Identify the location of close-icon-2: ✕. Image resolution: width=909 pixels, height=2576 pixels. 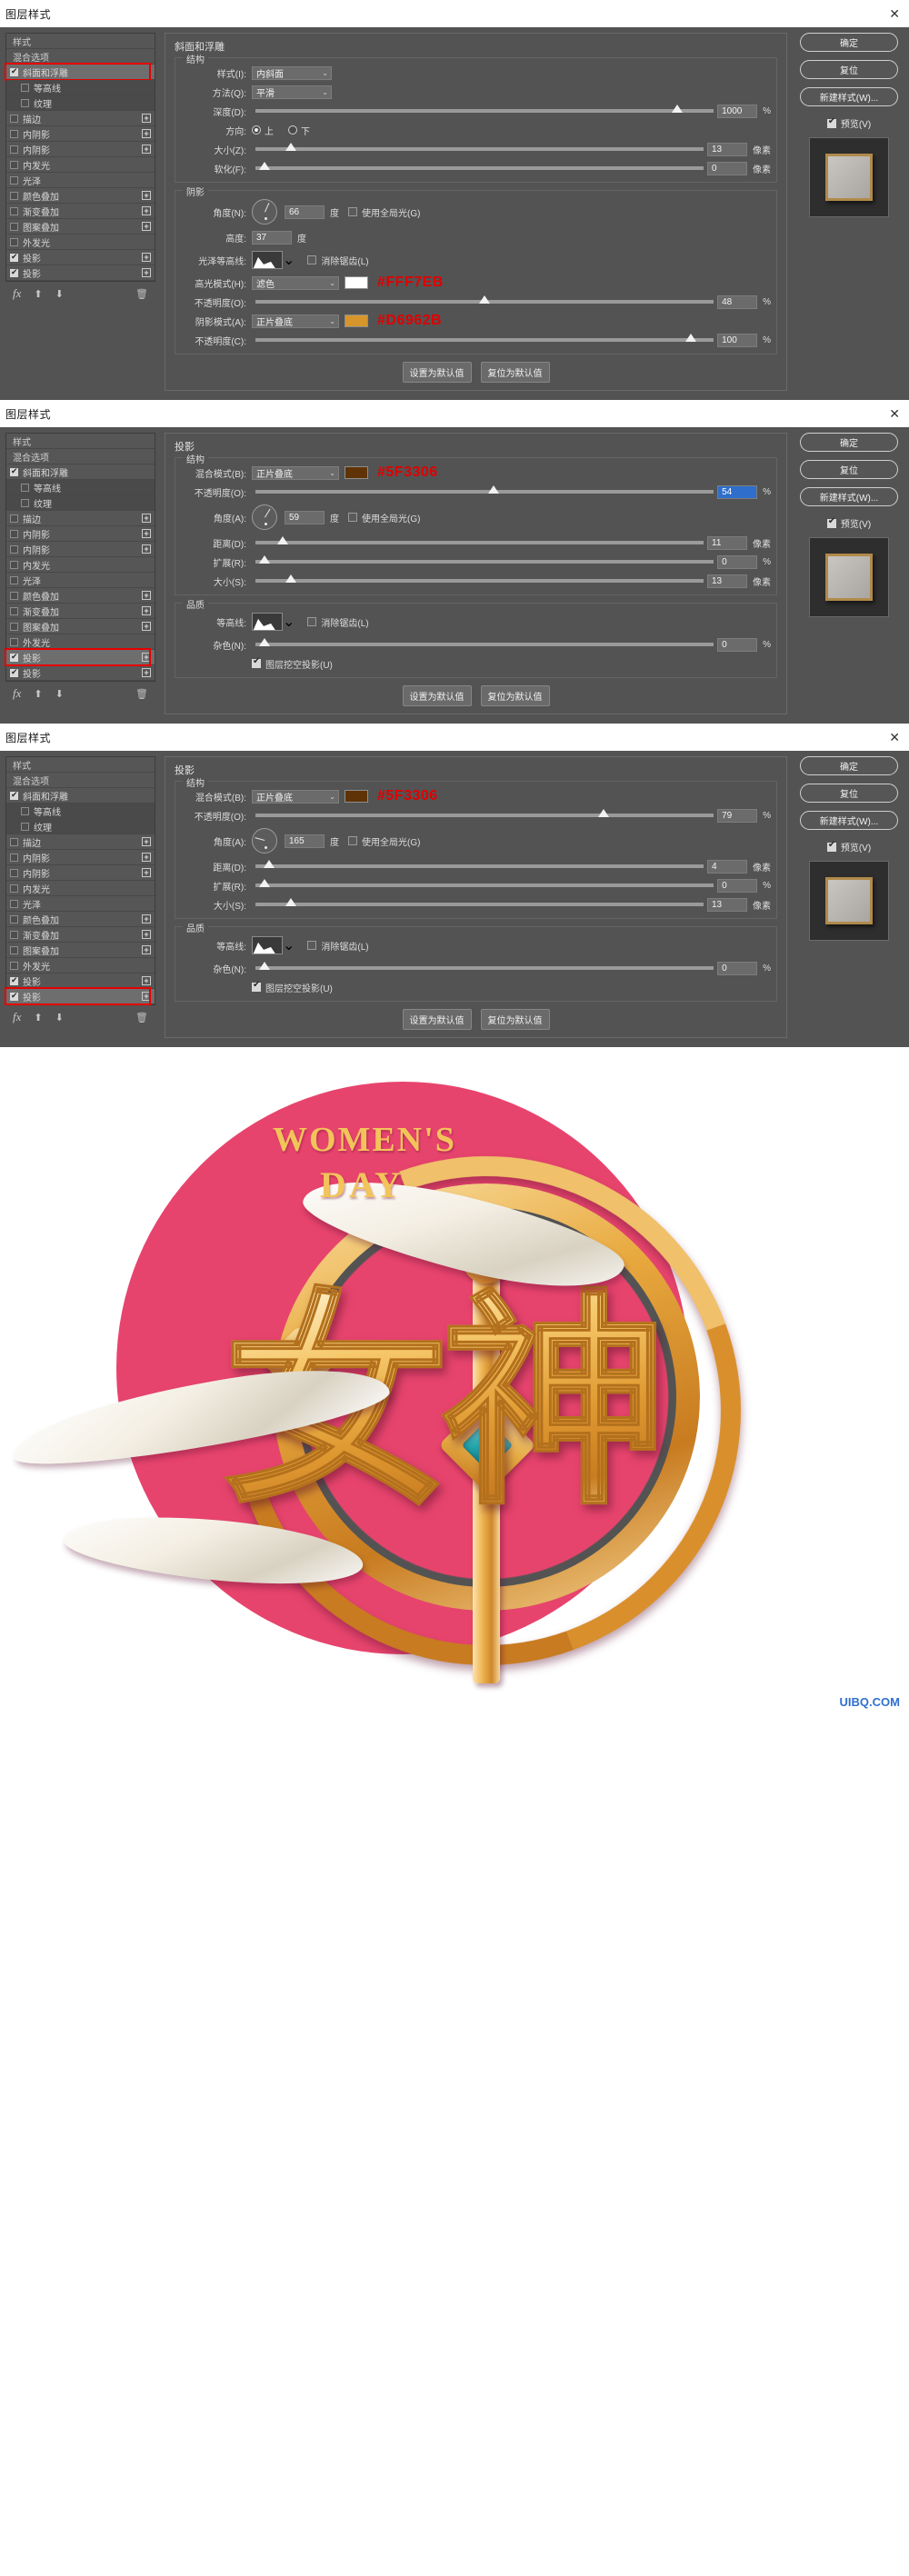
(894, 737).